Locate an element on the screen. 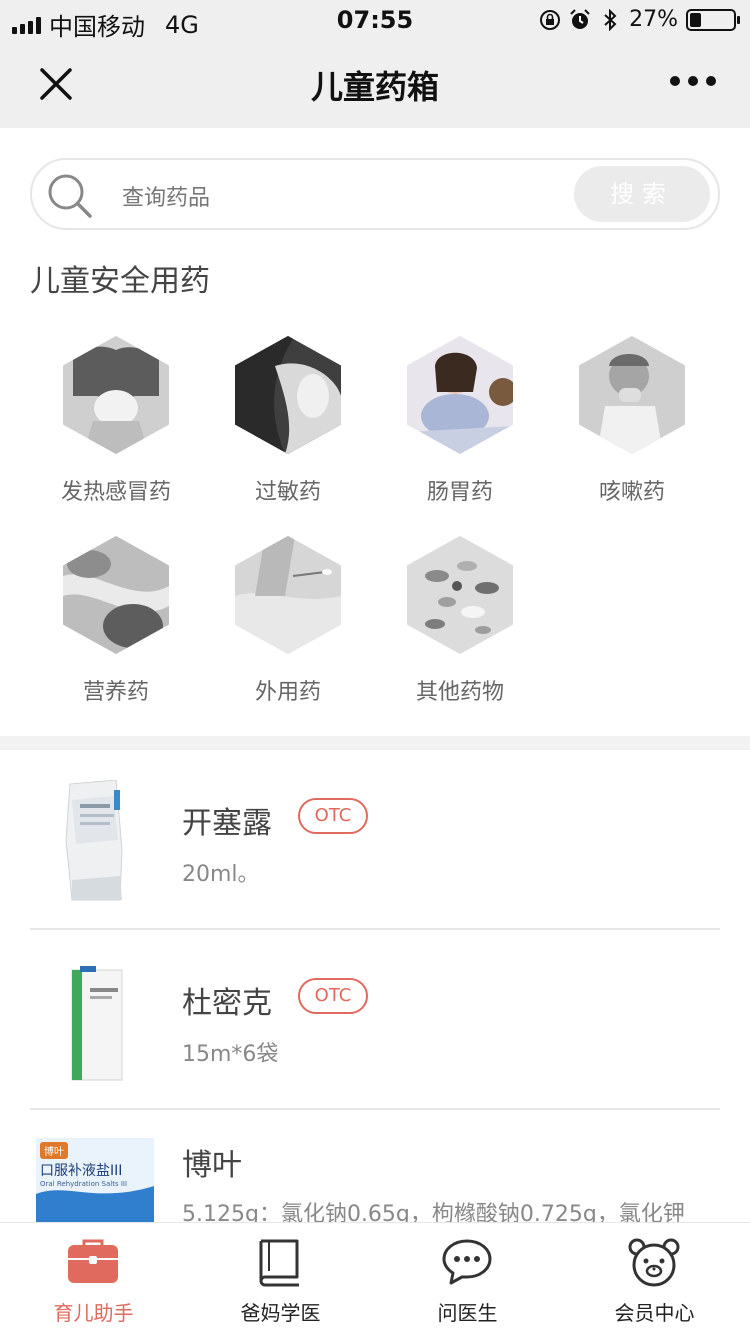 This screenshot has height=1334, width=750. drug-spec: 20ml。 is located at coordinates (221, 874).